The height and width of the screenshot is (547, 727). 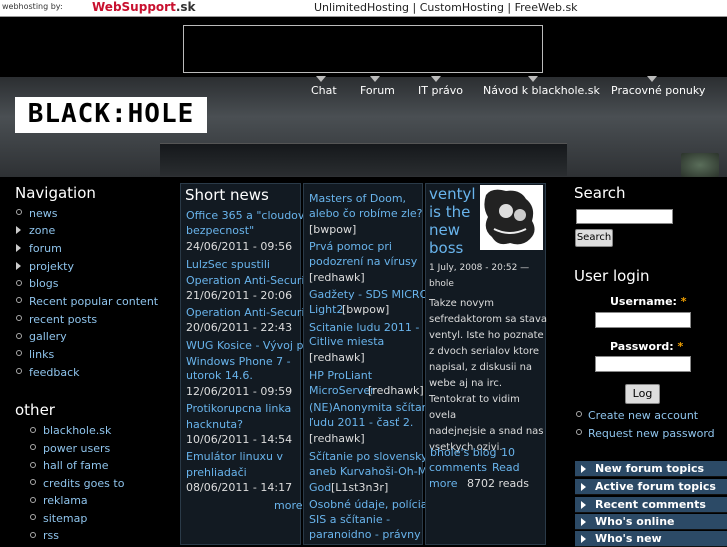 What do you see at coordinates (288, 506) in the screenshot?
I see `news-more-link: more` at bounding box center [288, 506].